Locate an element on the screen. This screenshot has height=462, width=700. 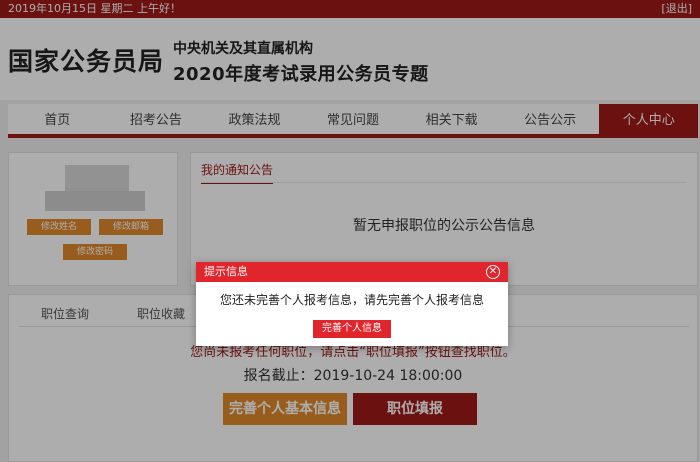
close-icon: ✕ is located at coordinates (493, 272).